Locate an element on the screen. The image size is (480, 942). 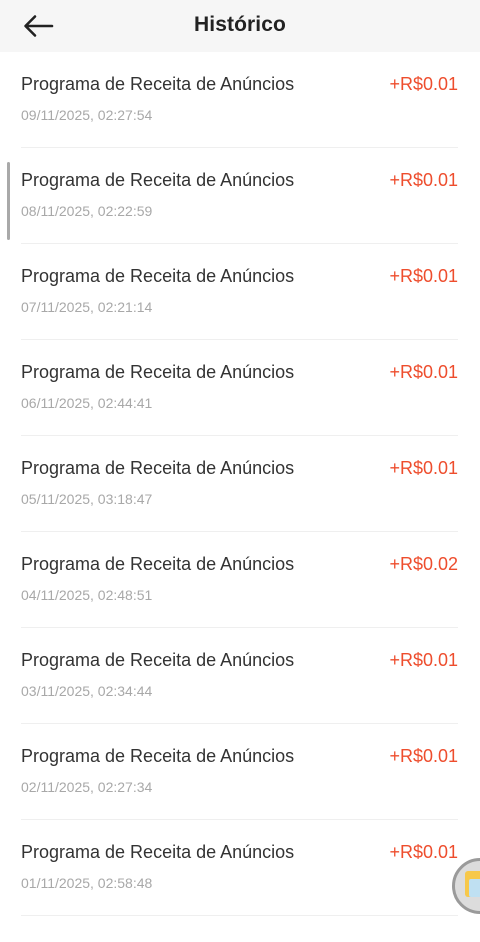
scrollbar-thumb is located at coordinates (8, 201).